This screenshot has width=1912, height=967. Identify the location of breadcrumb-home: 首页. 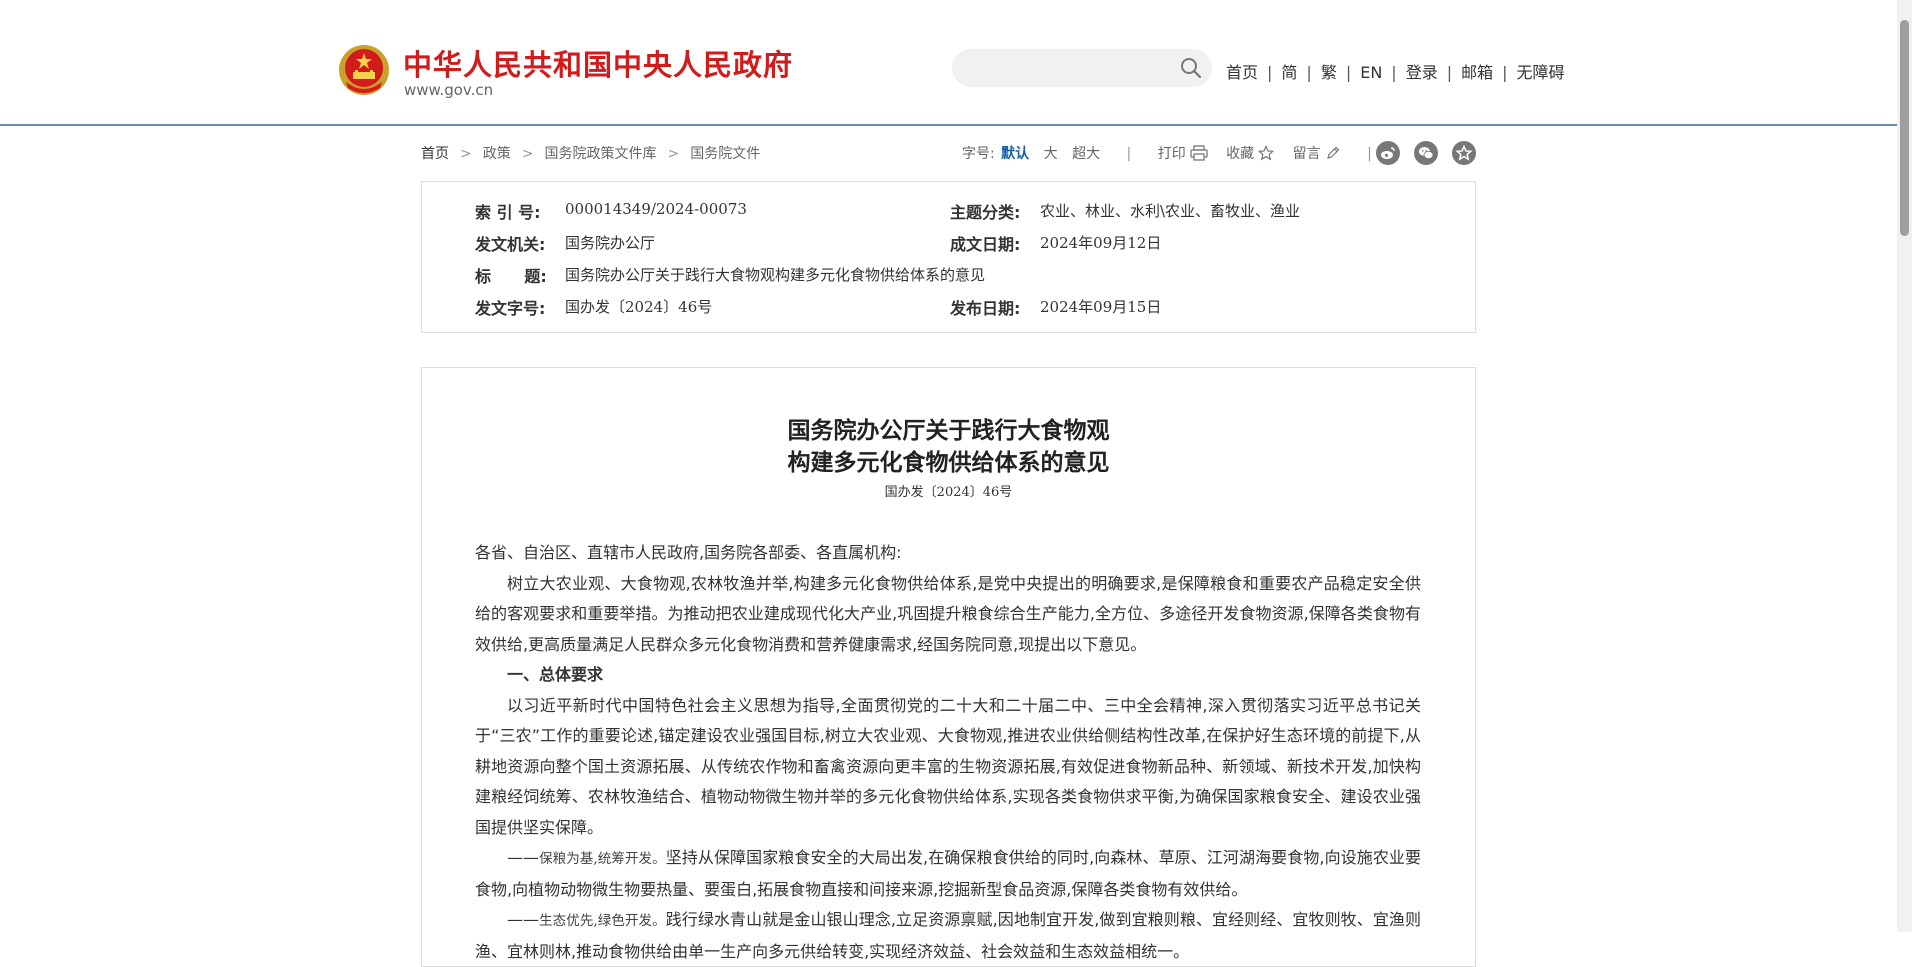
(435, 154).